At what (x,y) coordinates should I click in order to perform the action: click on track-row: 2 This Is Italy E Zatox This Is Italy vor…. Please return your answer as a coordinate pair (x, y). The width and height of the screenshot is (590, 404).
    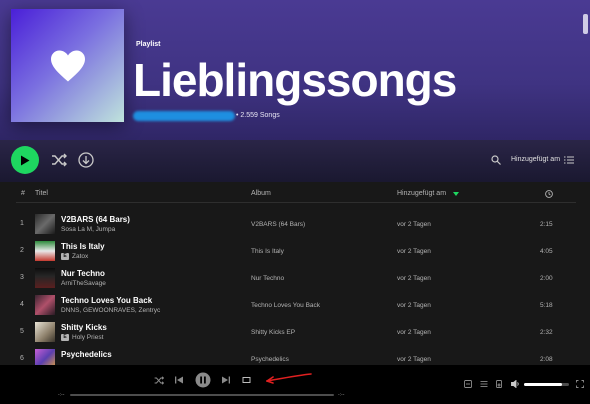
    Looking at the image, I should click on (295, 251).